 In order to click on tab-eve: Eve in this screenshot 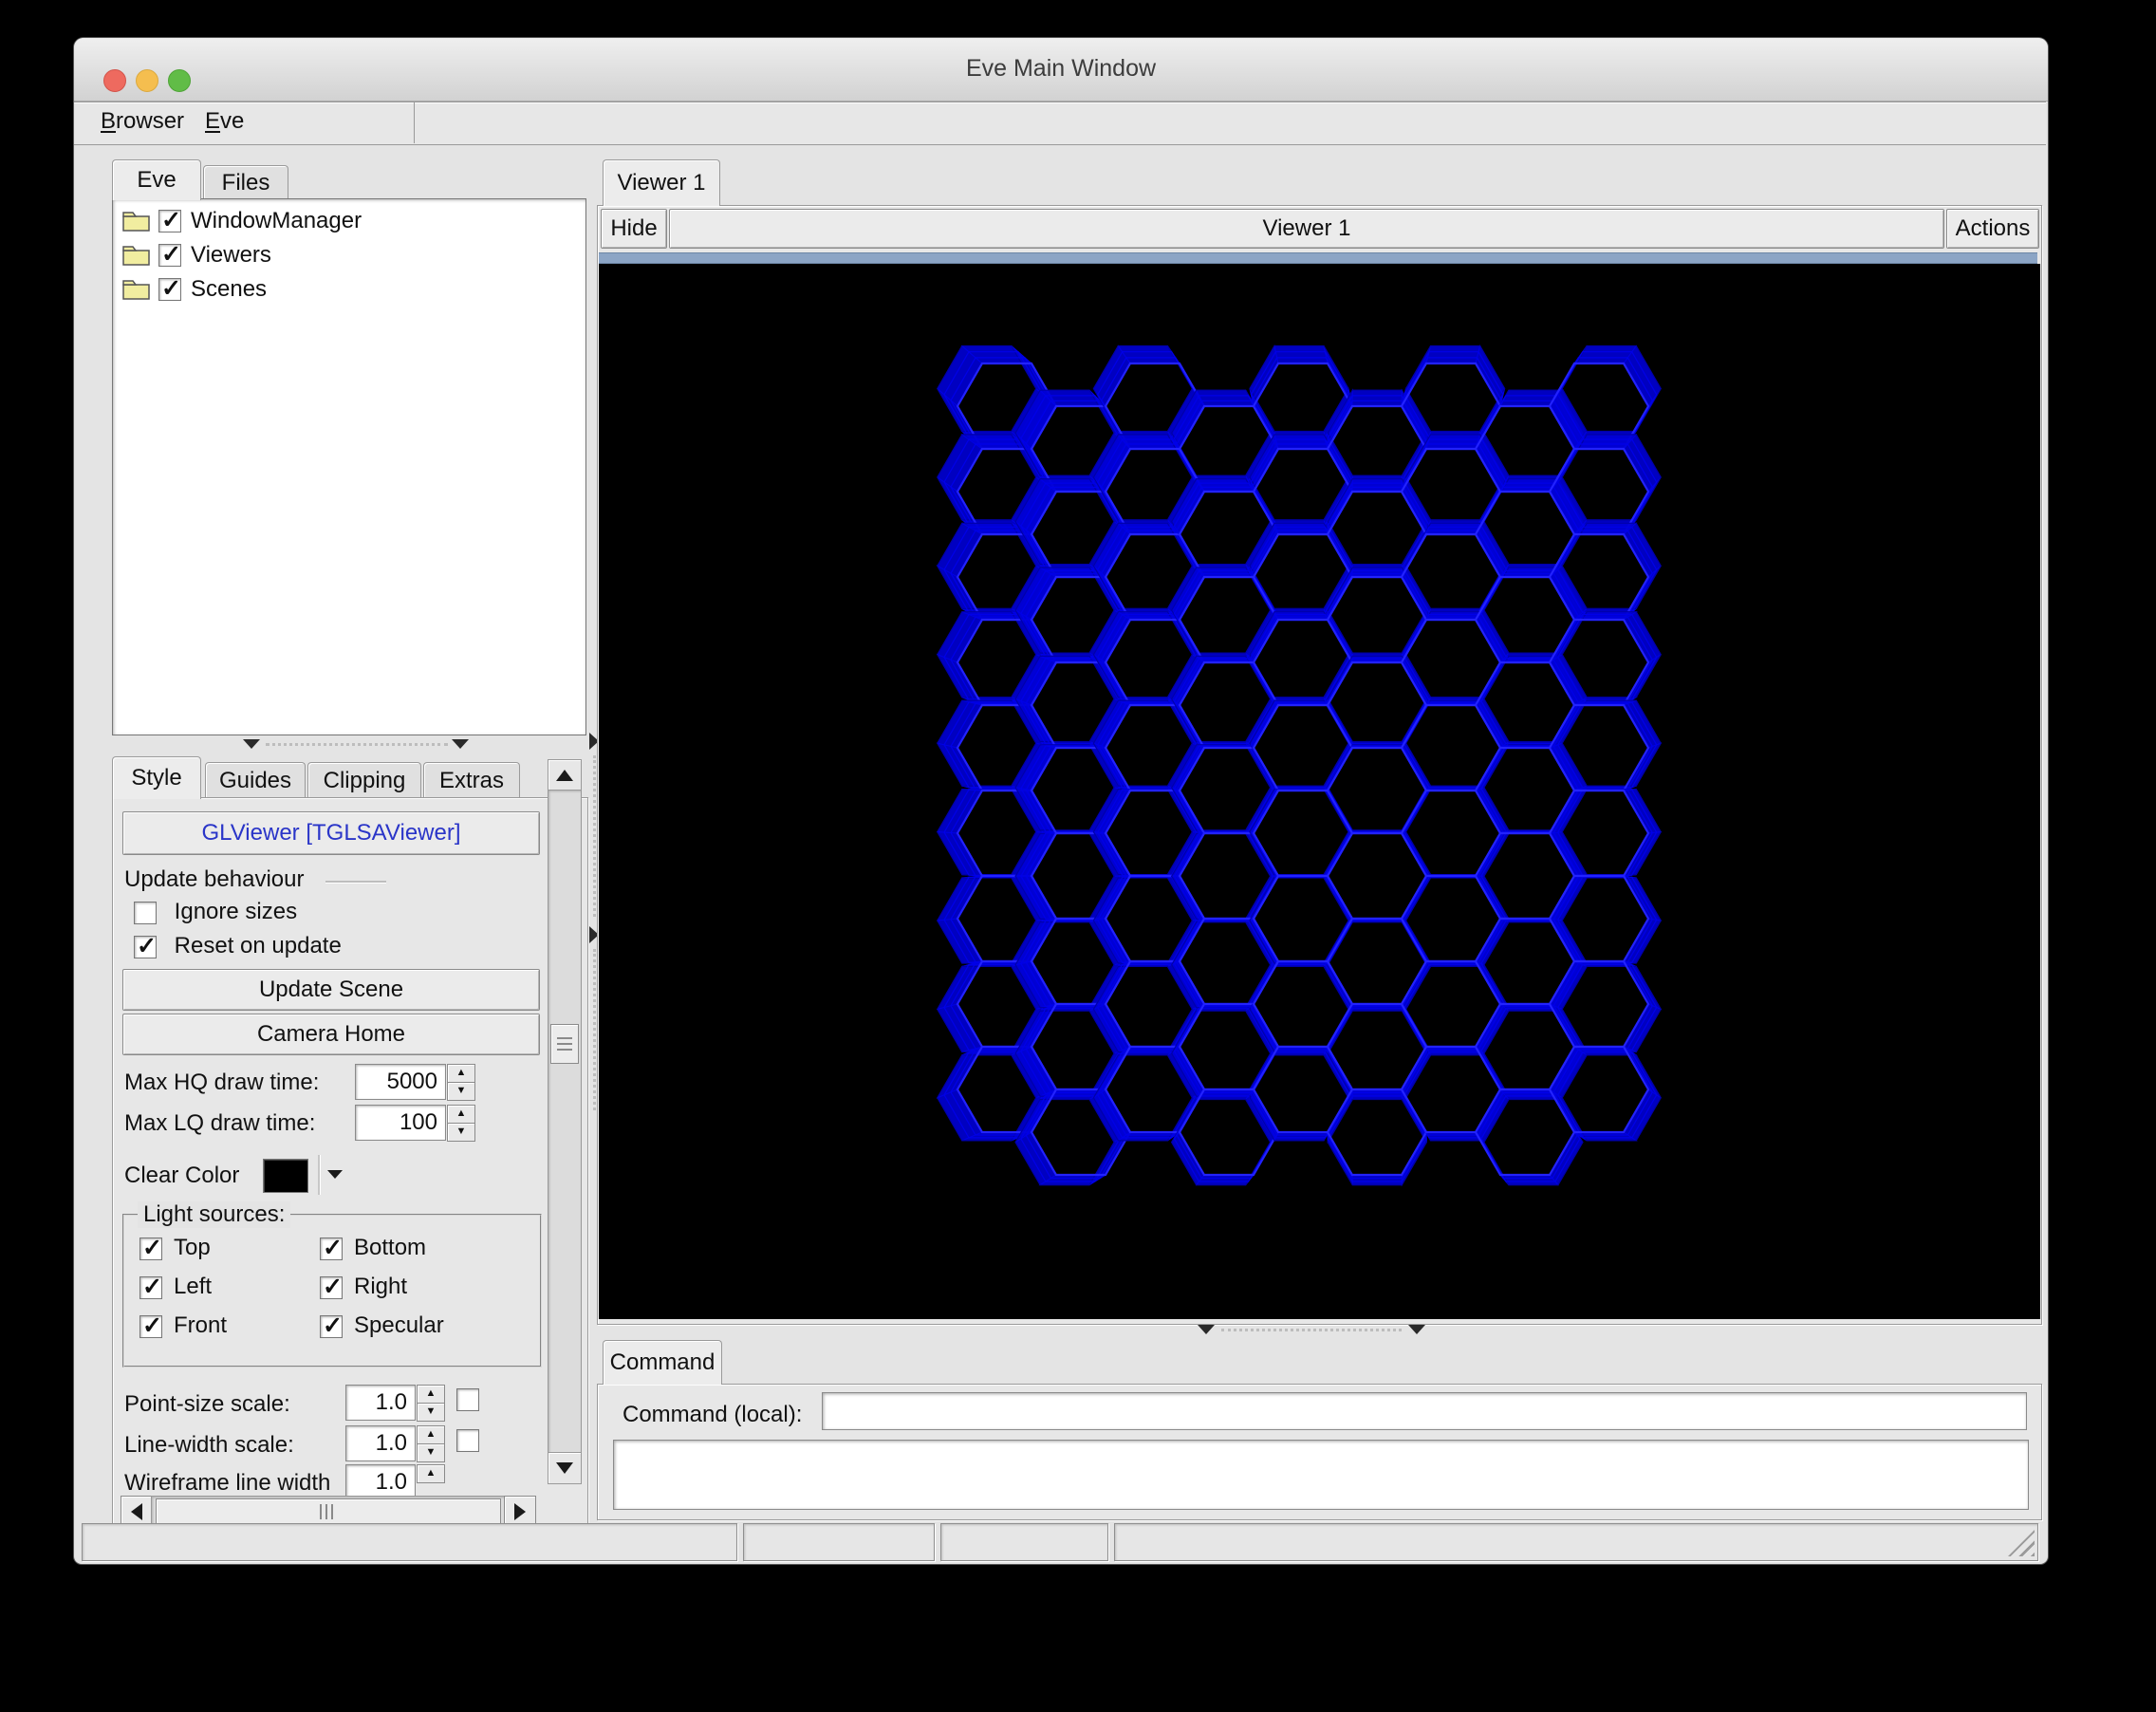, I will do `click(156, 179)`.